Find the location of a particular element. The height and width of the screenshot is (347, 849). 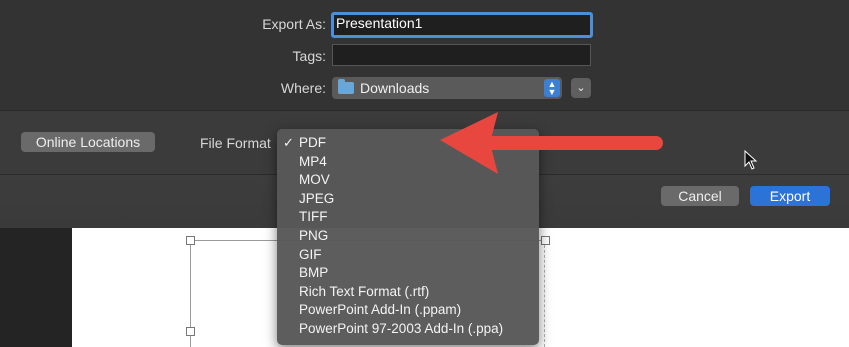

menu-item-ppam: PowerPoint Add-In (.ppam) is located at coordinates (408, 310).